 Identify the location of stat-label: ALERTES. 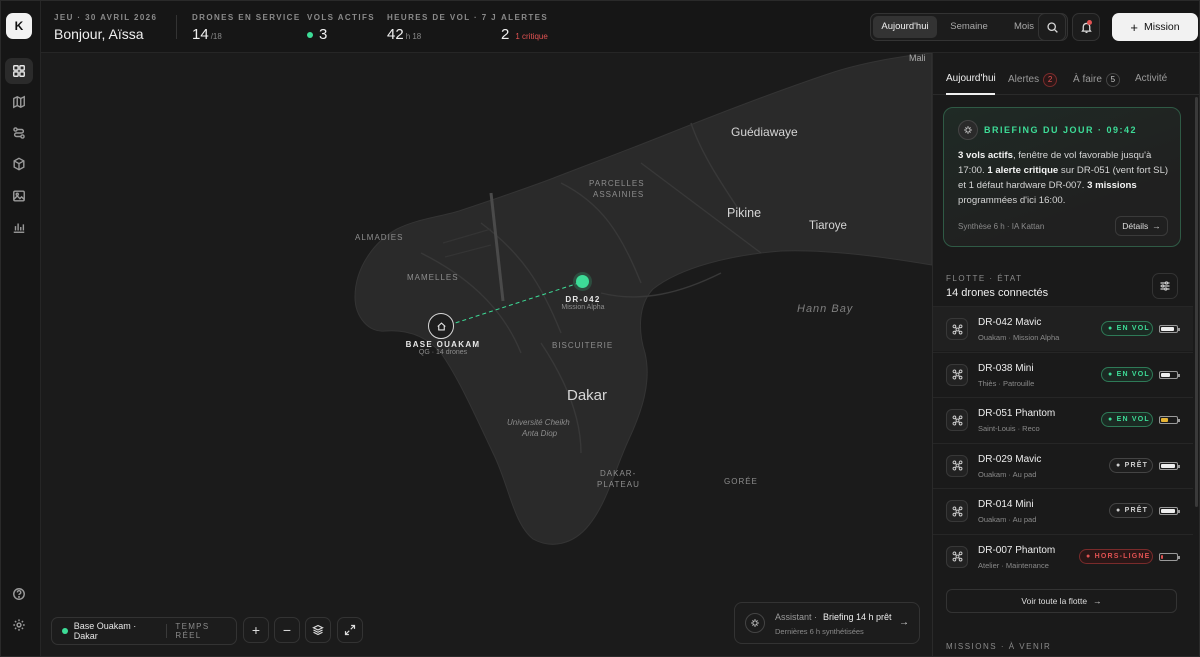
(525, 17).